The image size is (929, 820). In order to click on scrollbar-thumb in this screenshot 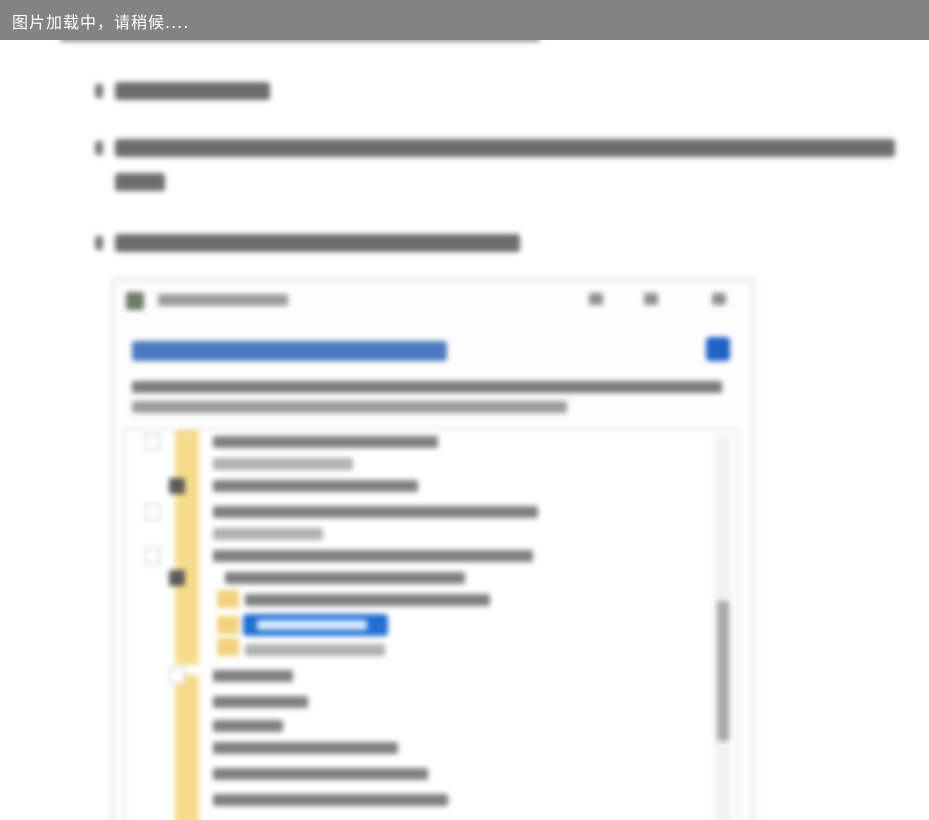, I will do `click(723, 671)`.